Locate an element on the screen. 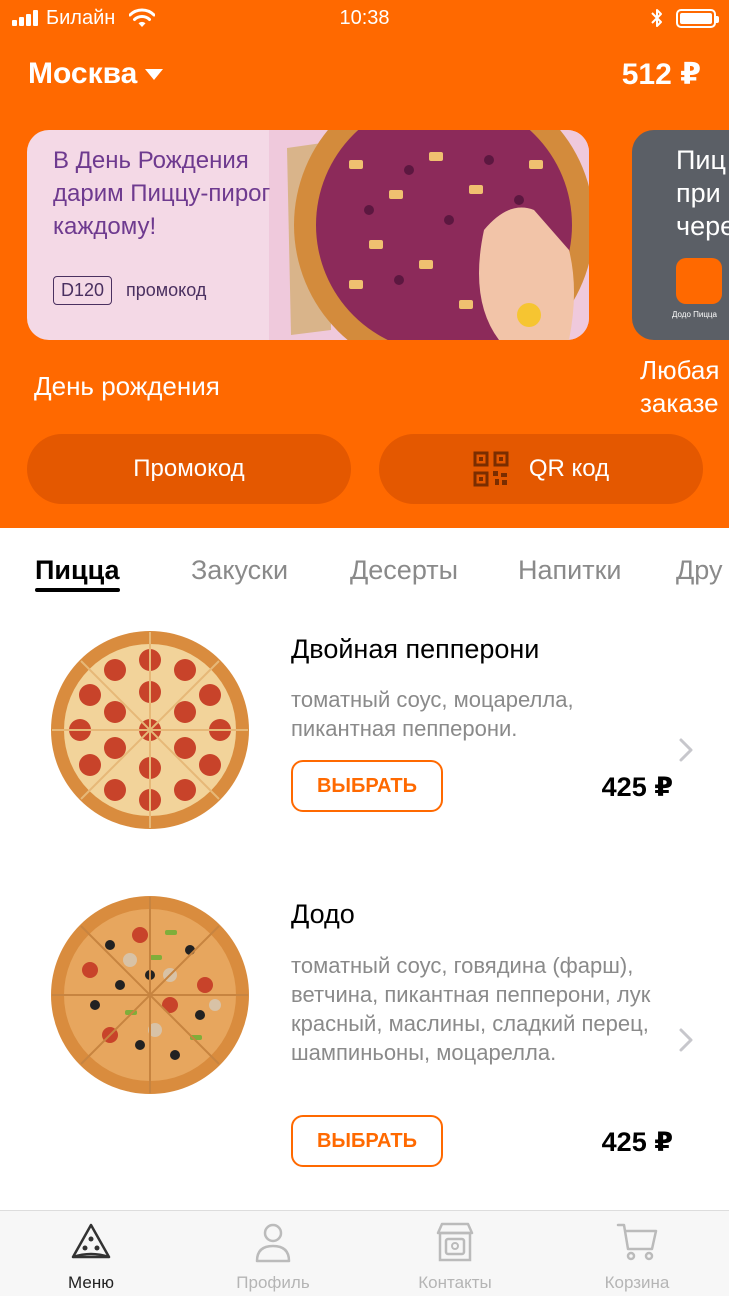 The image size is (729, 1296). city-name: Москва is located at coordinates (83, 73).